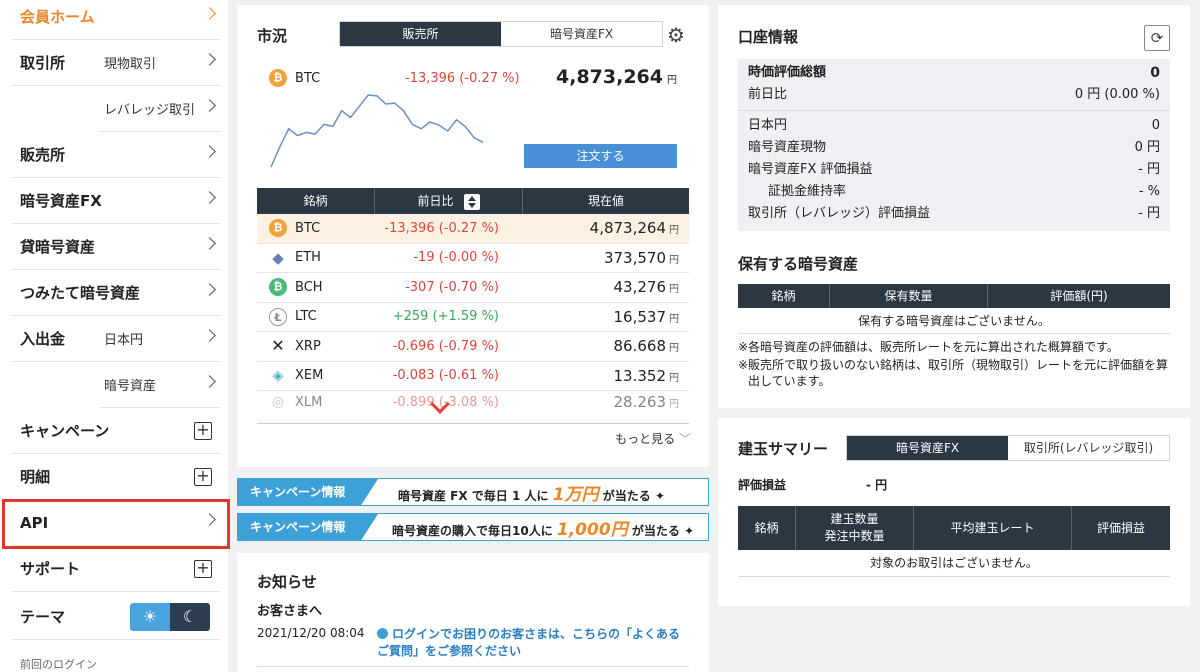 The image size is (1200, 672). Describe the element at coordinates (1157, 38) in the screenshot. I see `refresh-icon: ⟳` at that location.